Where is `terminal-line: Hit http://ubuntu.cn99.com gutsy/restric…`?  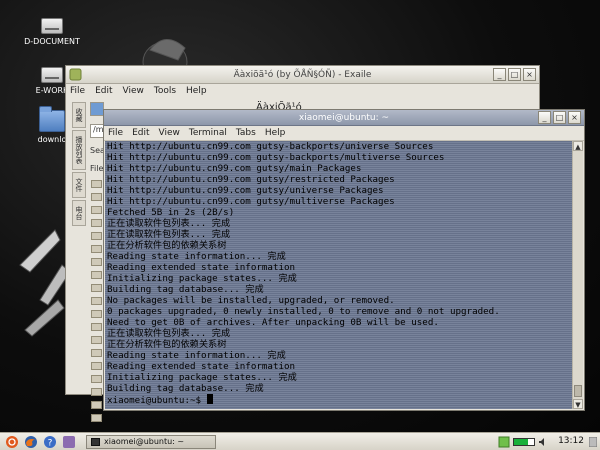
terminal-line: Hit http://ubuntu.cn99.com gutsy/restric… is located at coordinates (251, 179).